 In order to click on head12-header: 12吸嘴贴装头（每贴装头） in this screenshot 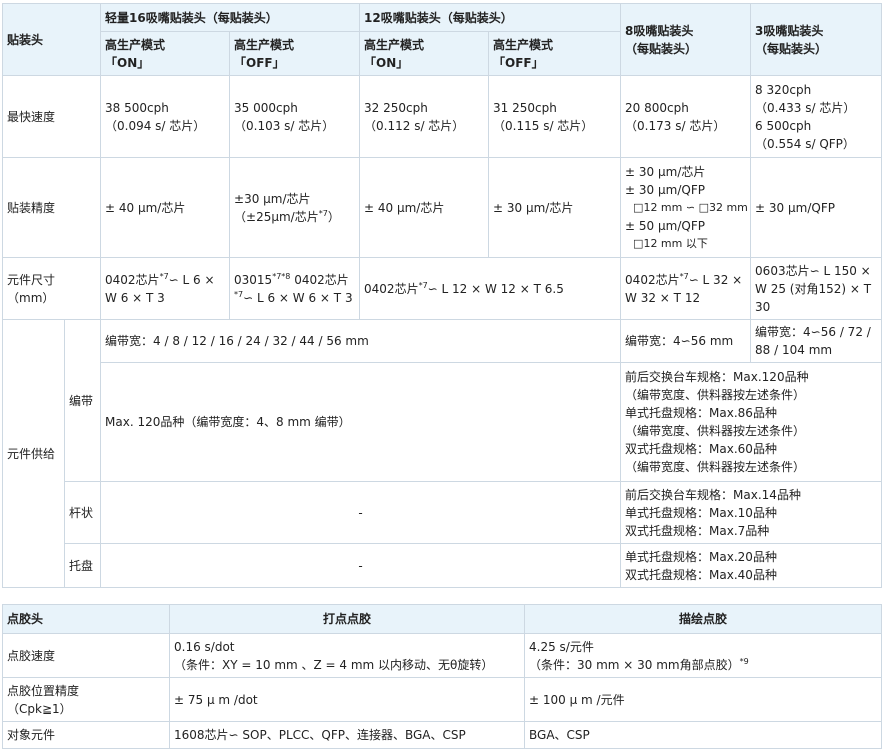, I will do `click(490, 17)`.